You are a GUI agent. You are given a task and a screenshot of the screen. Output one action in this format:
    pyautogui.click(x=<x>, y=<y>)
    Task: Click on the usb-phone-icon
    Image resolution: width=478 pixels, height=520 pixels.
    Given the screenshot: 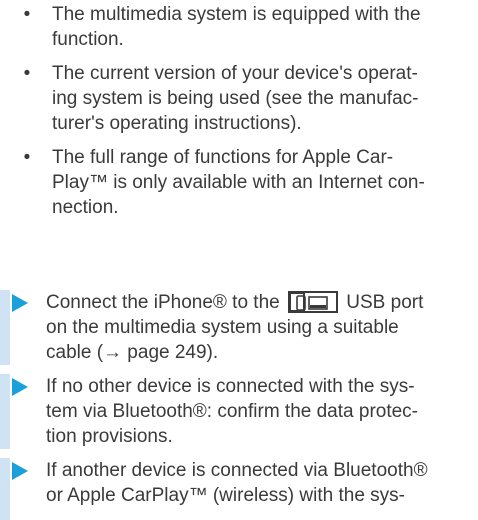 What is the action you would take?
    pyautogui.click(x=313, y=302)
    